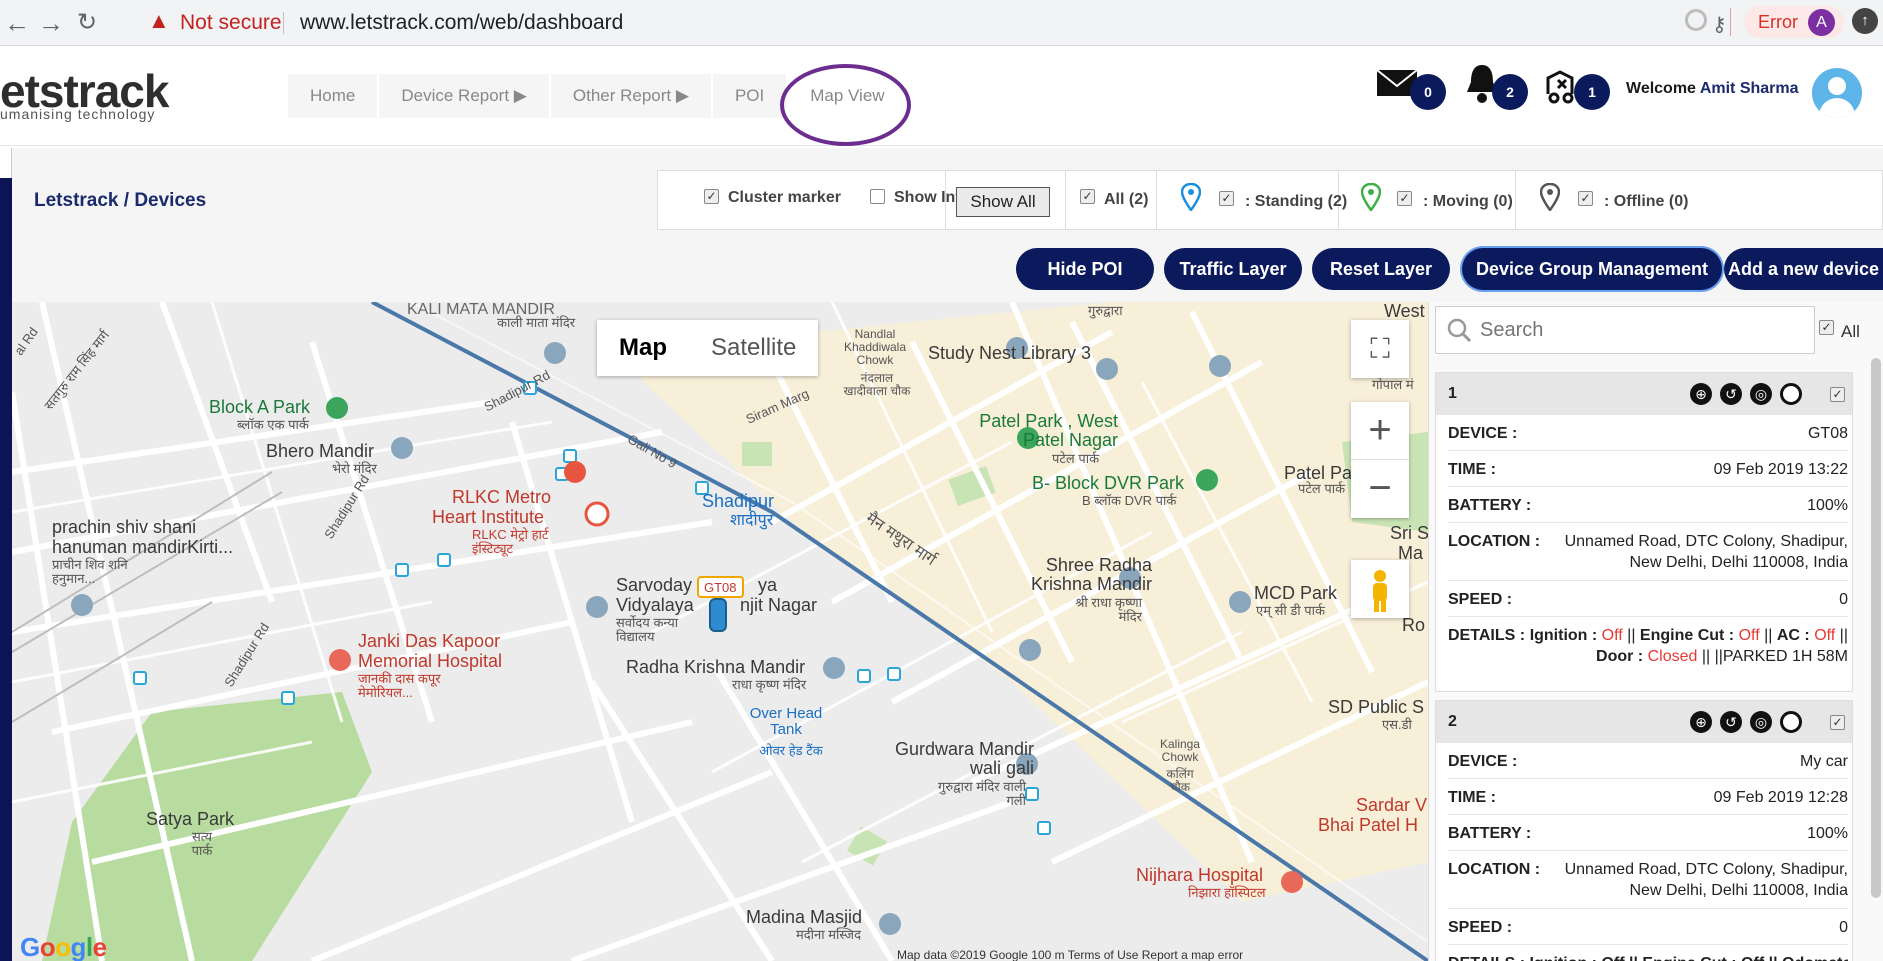  Describe the element at coordinates (716, 667) in the screenshot. I see `map-label-radha-krishna: Radha Krishna Mandir` at that location.